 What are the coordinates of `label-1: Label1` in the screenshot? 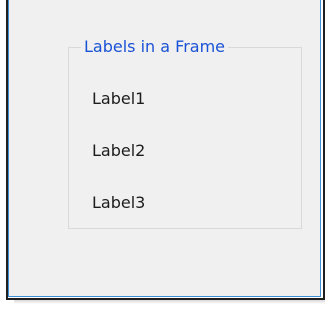 It's located at (119, 98).